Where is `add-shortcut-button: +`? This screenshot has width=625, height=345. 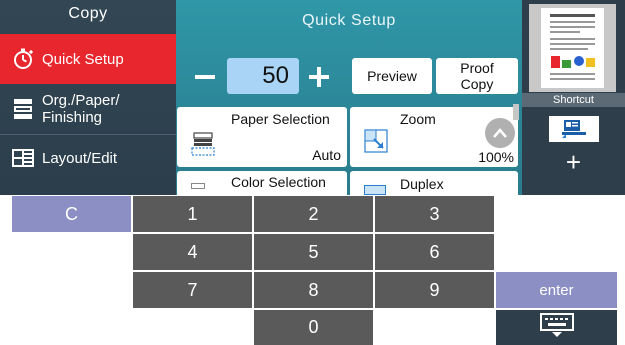
add-shortcut-button: + is located at coordinates (573, 164).